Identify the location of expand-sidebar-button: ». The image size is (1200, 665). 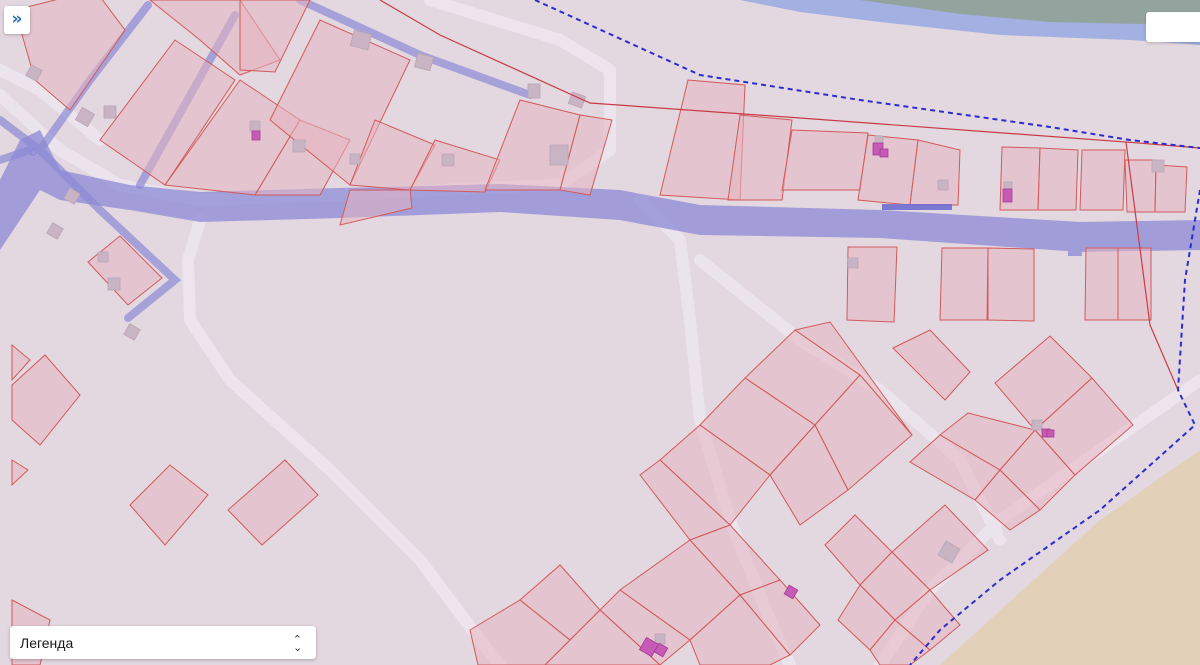
(17, 20).